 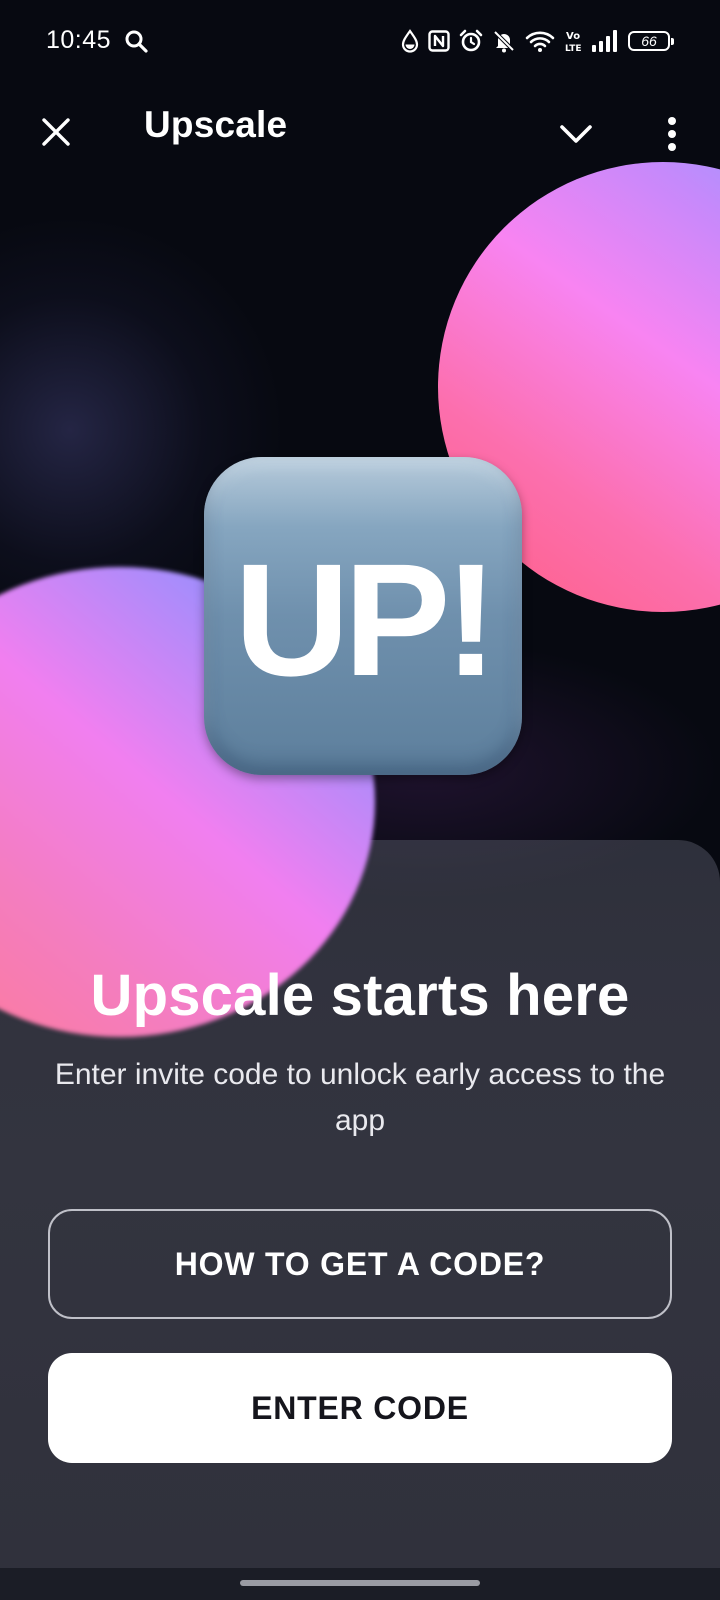 I want to click on more-vertical-icon, so click(x=672, y=134).